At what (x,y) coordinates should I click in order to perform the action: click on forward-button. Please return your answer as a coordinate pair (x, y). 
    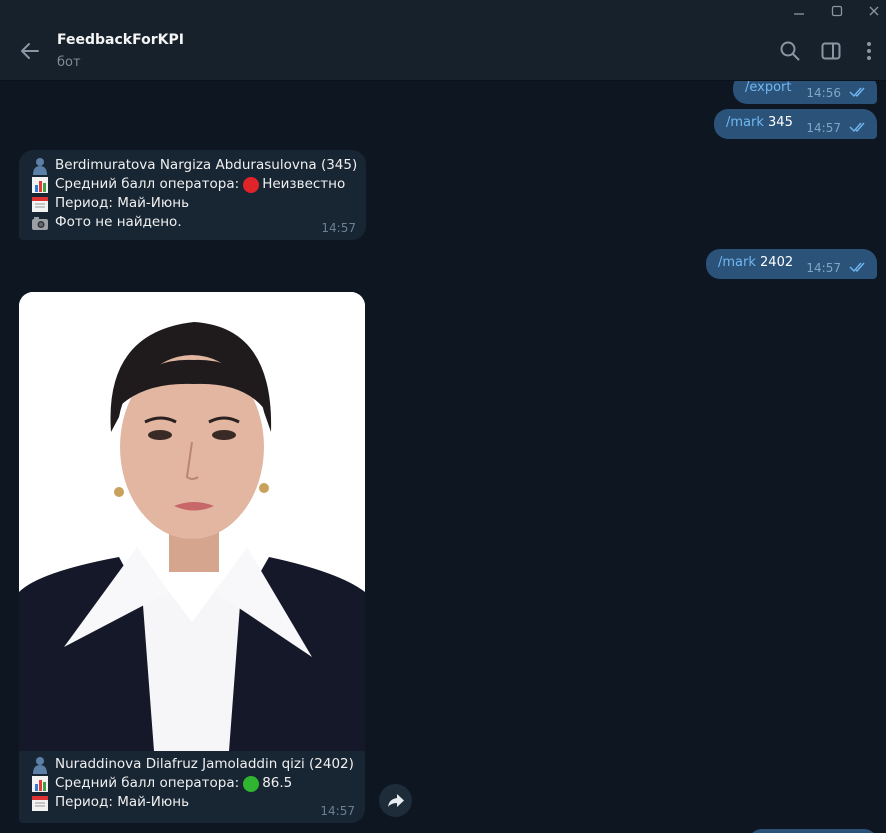
    Looking at the image, I should click on (395, 800).